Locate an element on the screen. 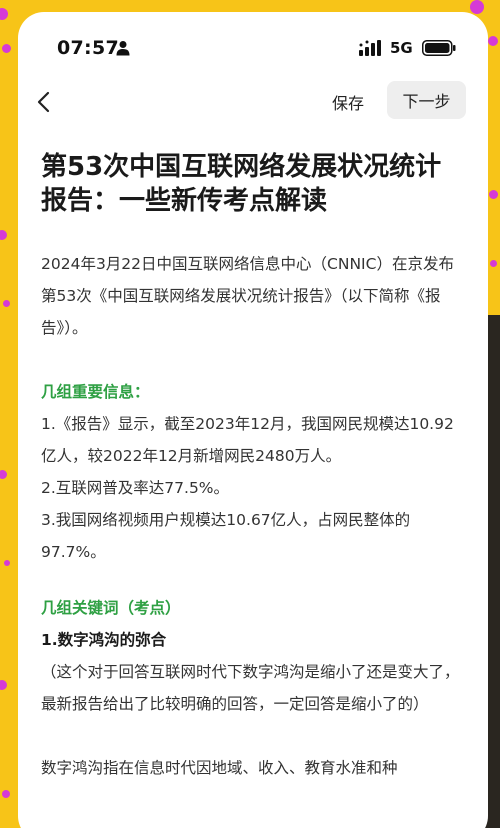 This screenshot has height=828, width=500. article-title: 第53次中国互联网络发展状况统计报告：一些新传考点解读 is located at coordinates (241, 184).